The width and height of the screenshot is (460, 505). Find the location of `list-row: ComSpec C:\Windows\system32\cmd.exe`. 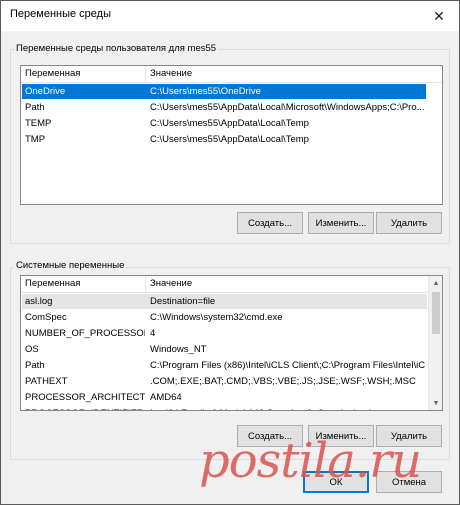

list-row: ComSpec C:\Windows\system32\cmd.exe is located at coordinates (224, 317).